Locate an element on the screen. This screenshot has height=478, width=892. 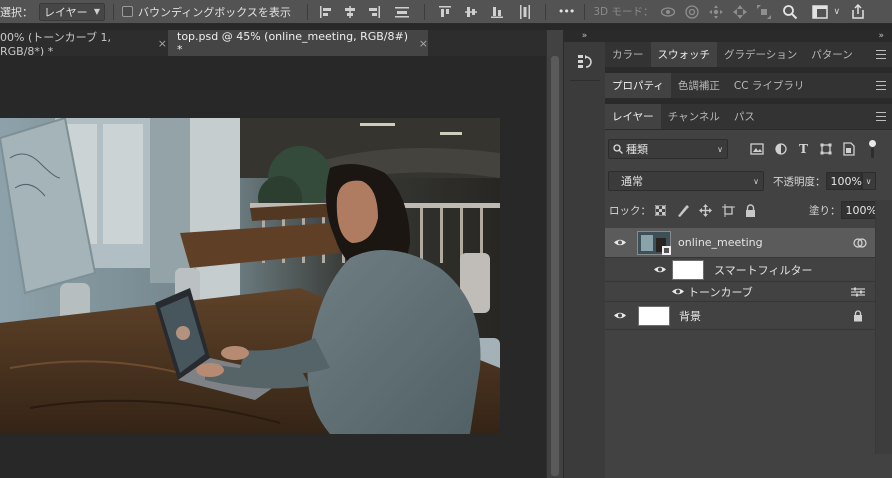
fill-value: 100% is located at coordinates (861, 210).